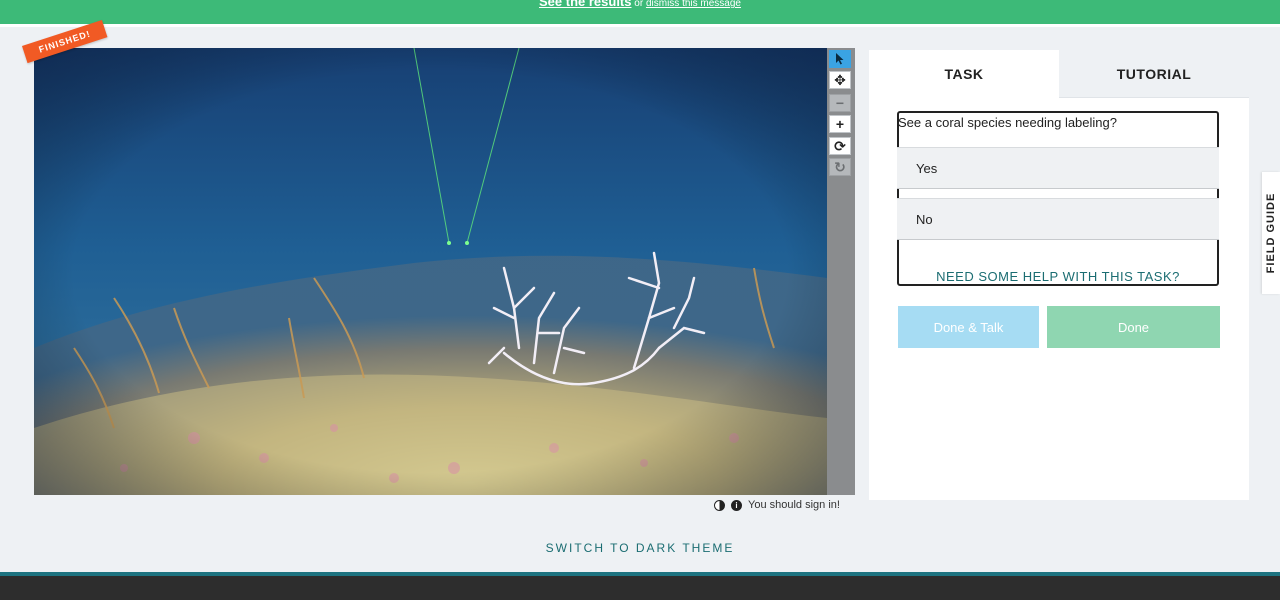 This screenshot has height=600, width=1280. I want to click on dismiss-message-link: dismiss this message, so click(693, 4).